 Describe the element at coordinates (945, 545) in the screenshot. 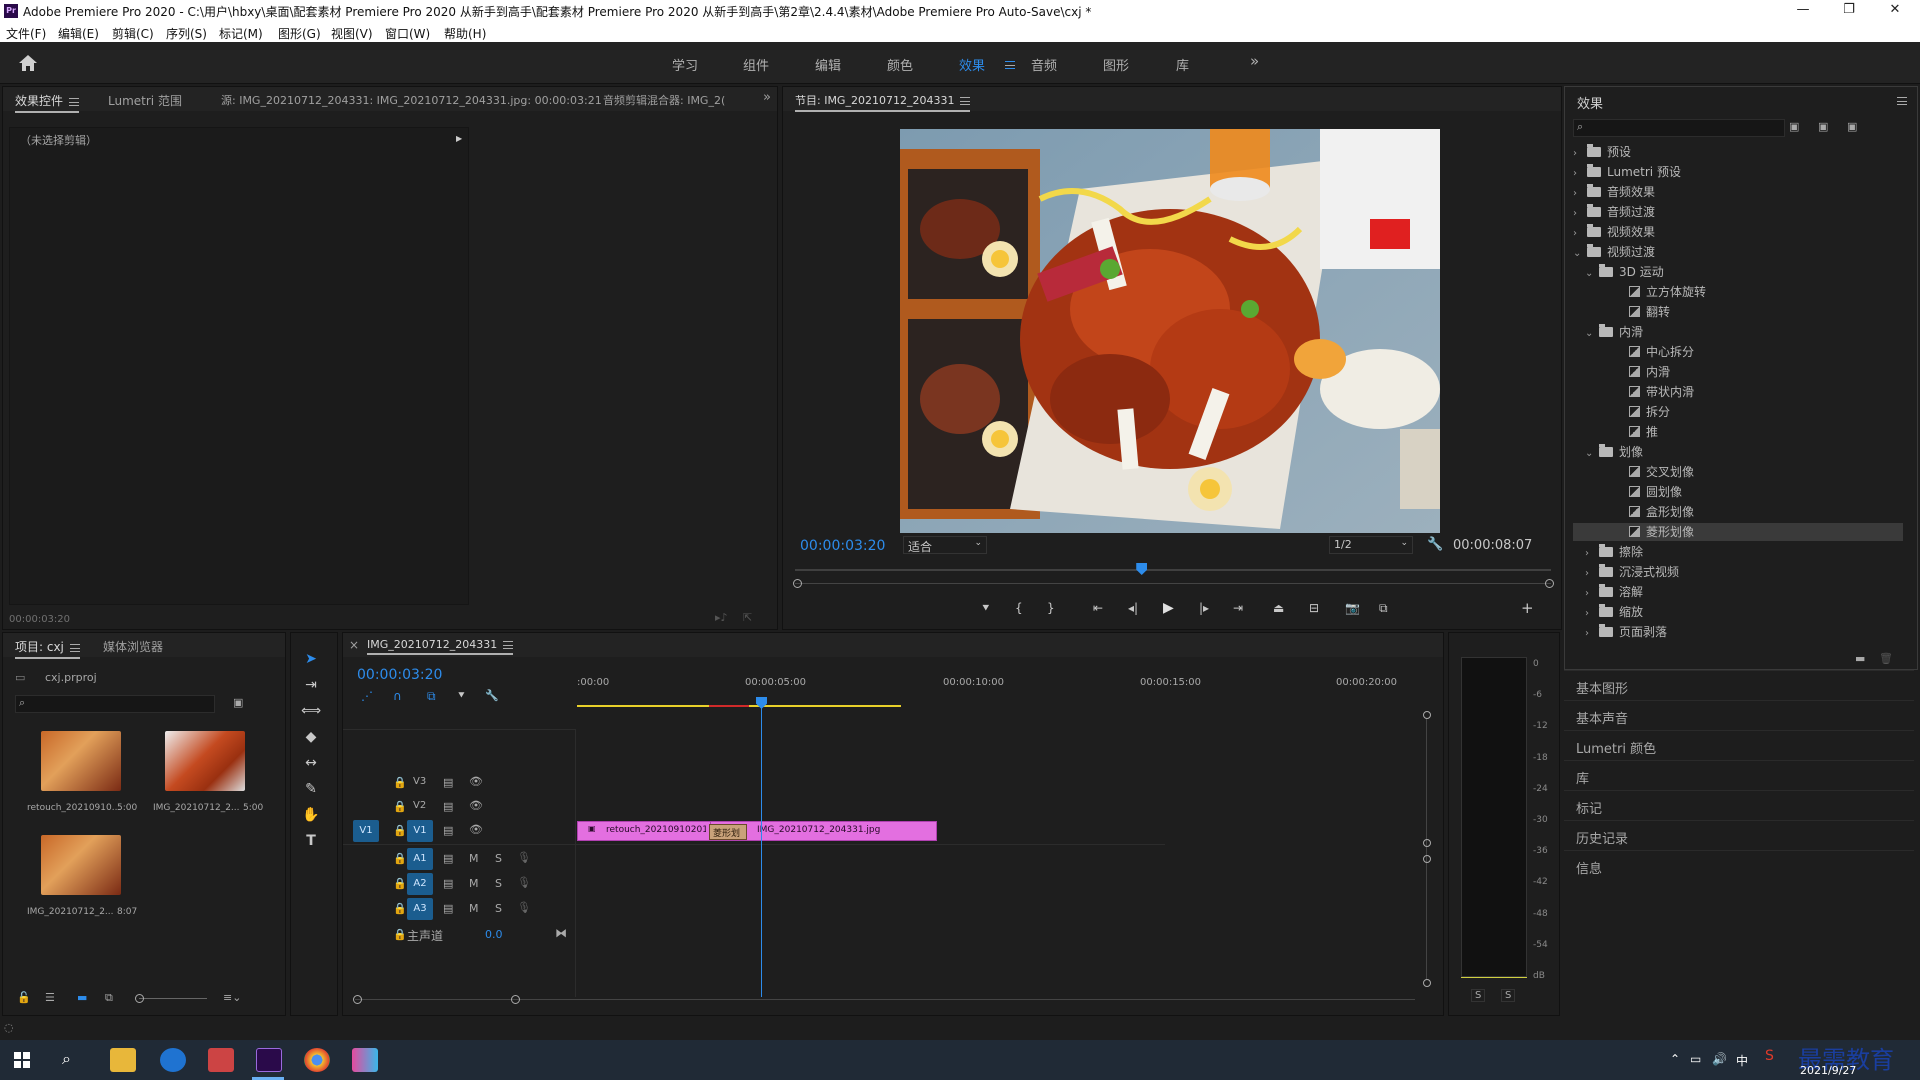

I see `fit-dropdown: 适合 ⌄` at that location.